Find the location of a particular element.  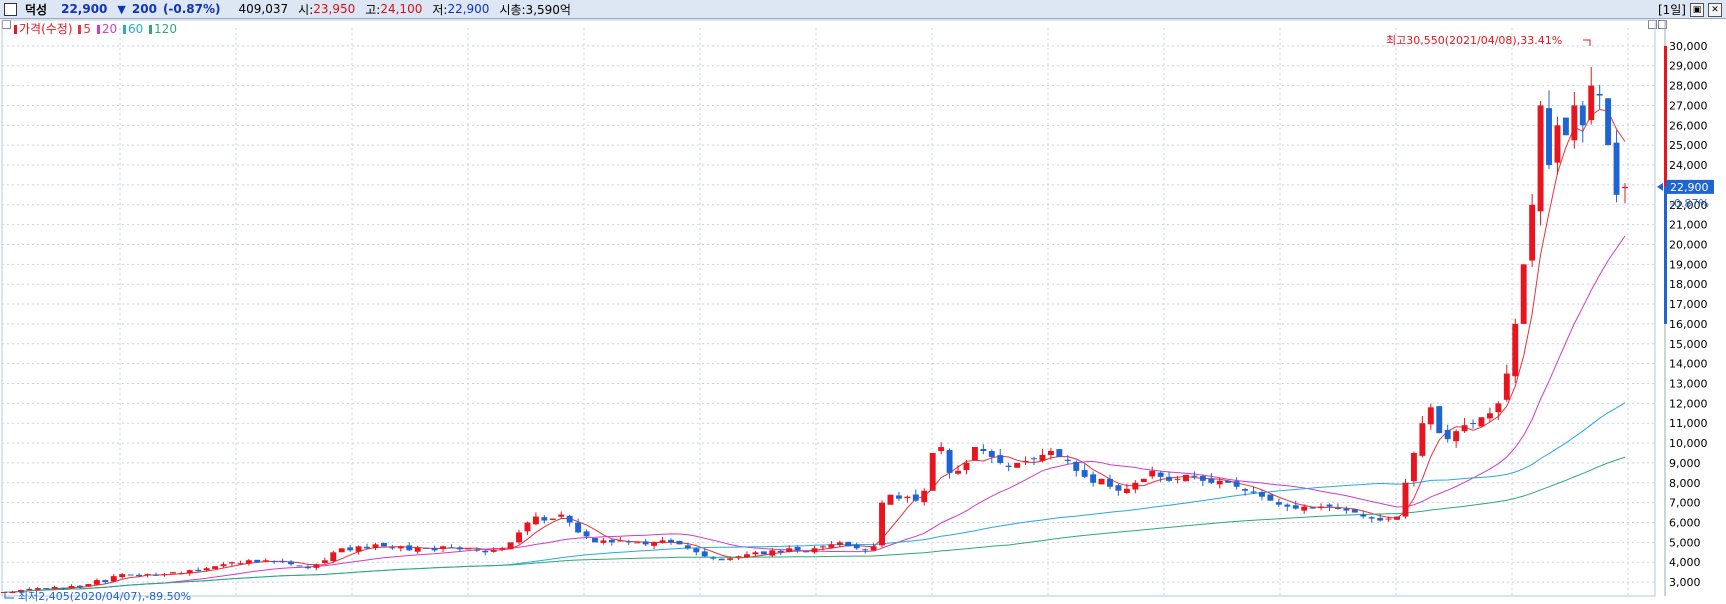

y-tick-label: 20,000 is located at coordinates (1688, 244).